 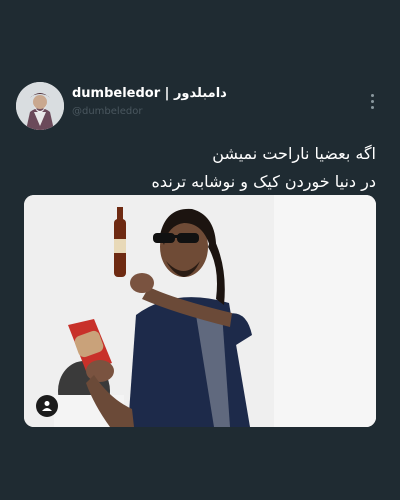 I want to click on person-glyph, so click(x=47, y=406).